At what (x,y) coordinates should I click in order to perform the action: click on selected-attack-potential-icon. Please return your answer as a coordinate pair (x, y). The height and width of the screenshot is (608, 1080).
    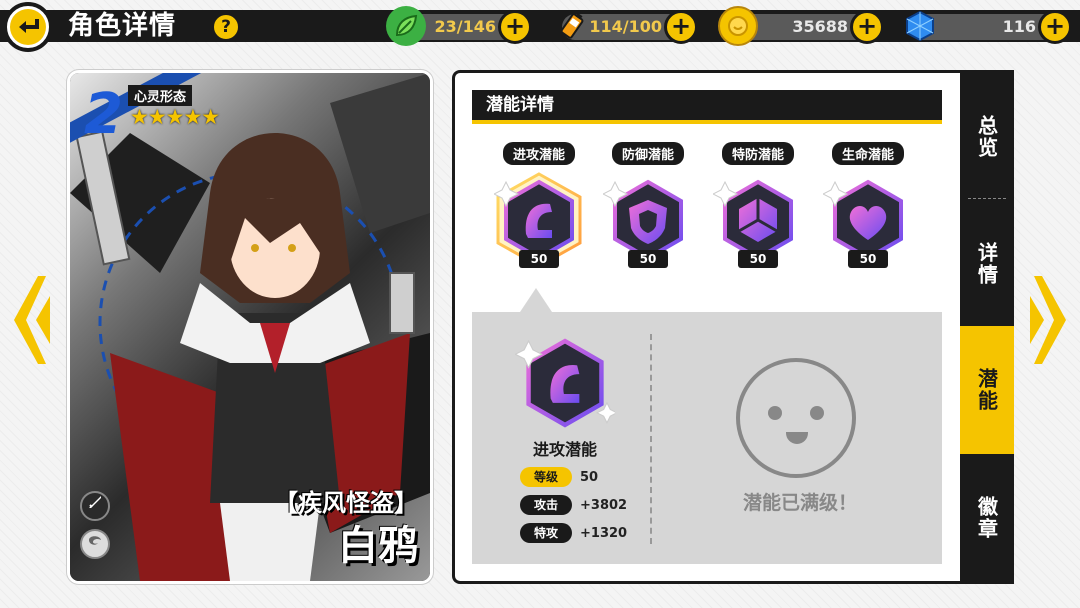
    Looking at the image, I should click on (566, 383).